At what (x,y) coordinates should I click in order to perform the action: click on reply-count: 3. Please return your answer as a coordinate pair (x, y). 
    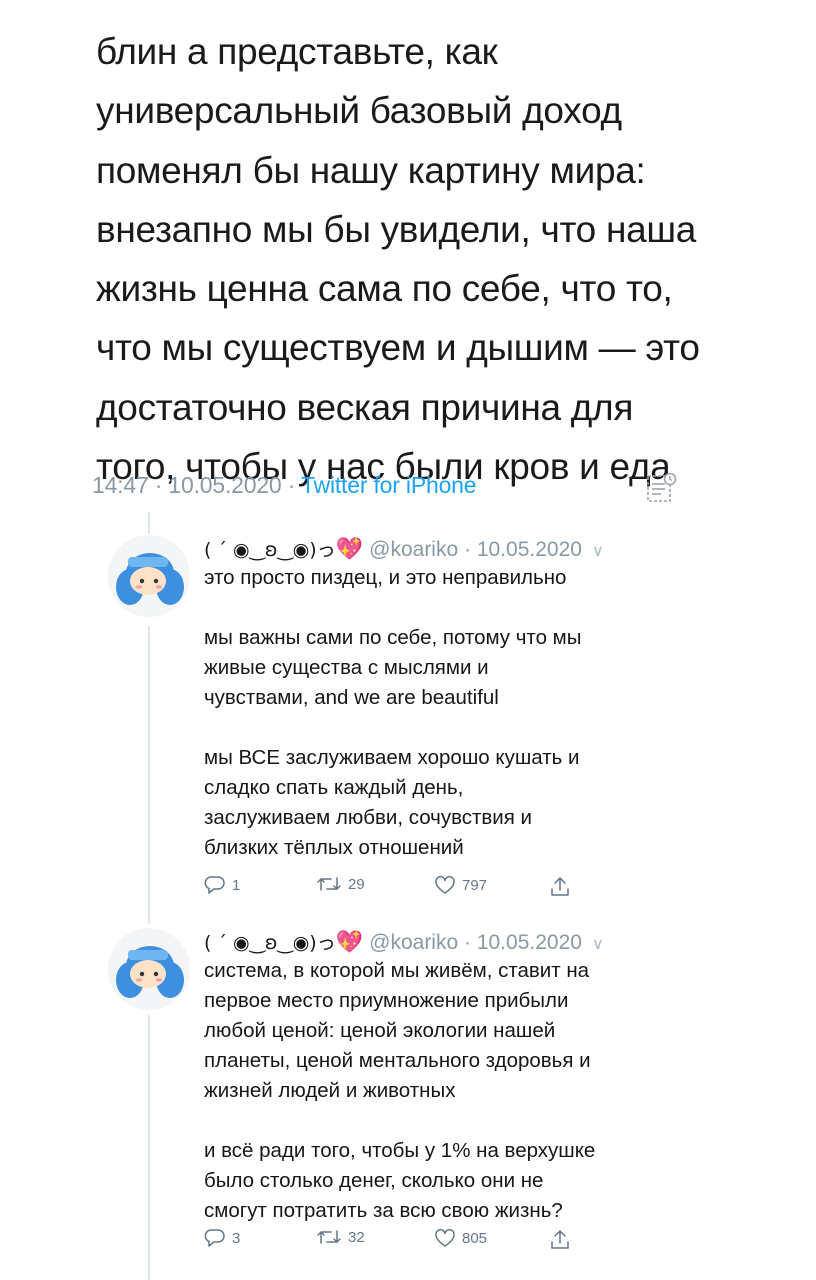
    Looking at the image, I should click on (236, 1238).